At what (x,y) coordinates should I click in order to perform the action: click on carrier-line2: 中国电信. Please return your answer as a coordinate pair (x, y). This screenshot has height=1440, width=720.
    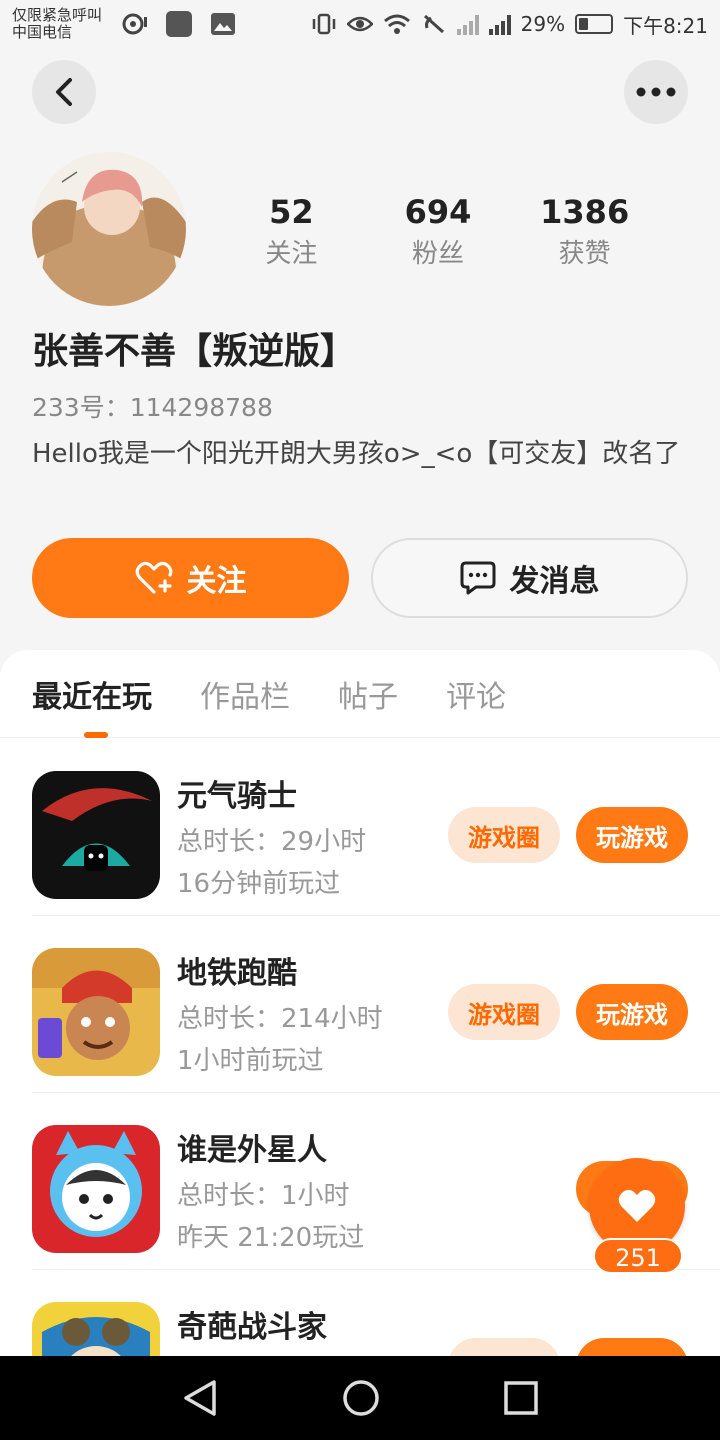
    Looking at the image, I should click on (42, 32).